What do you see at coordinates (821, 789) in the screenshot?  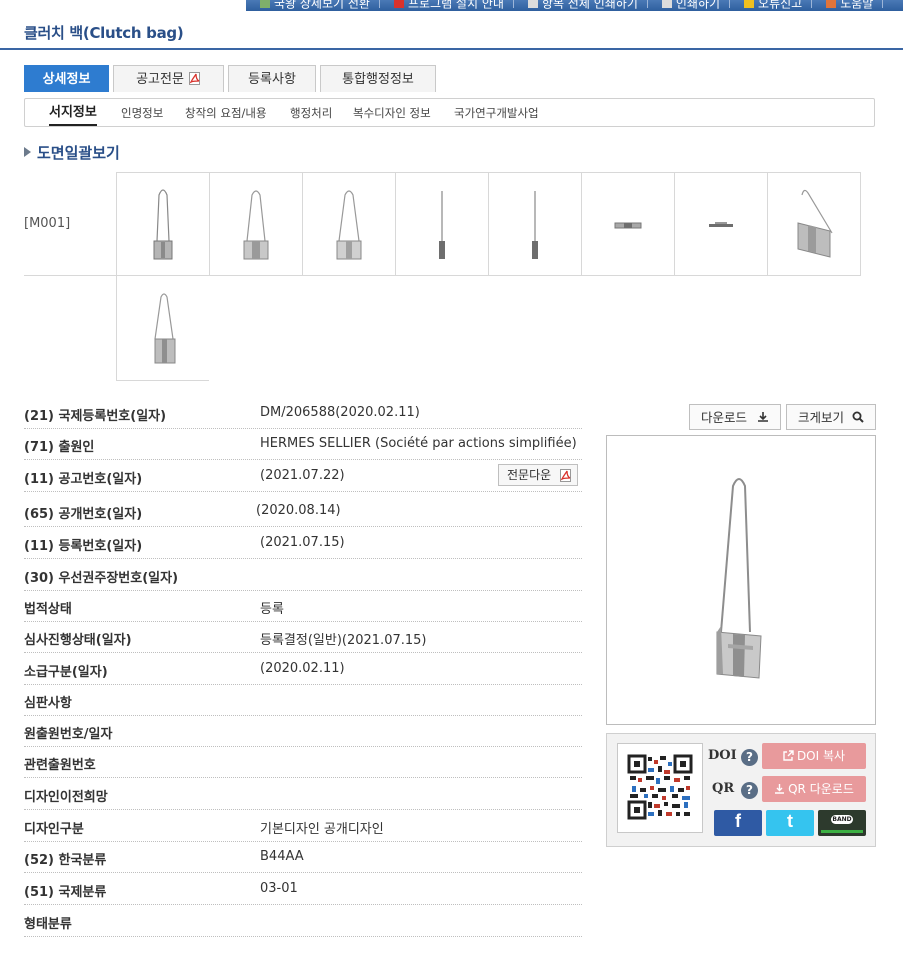 I see `qr-download-label: QR 다운로드` at bounding box center [821, 789].